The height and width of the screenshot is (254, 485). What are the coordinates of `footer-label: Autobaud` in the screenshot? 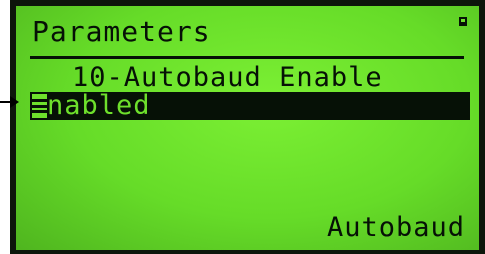 It's located at (395, 227).